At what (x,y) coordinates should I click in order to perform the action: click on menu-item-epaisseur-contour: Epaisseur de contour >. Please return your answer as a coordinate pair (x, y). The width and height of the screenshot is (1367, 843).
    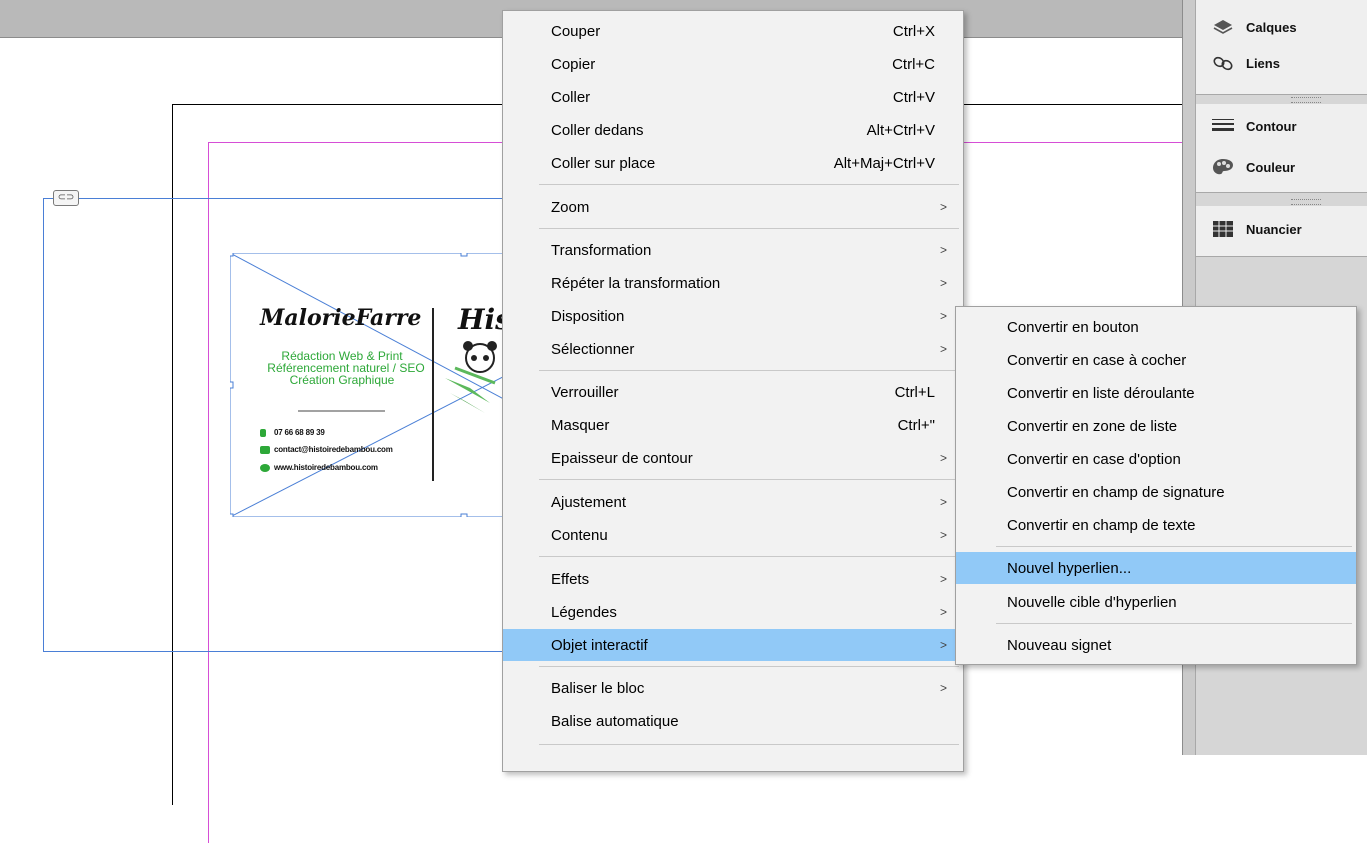
    Looking at the image, I should click on (733, 458).